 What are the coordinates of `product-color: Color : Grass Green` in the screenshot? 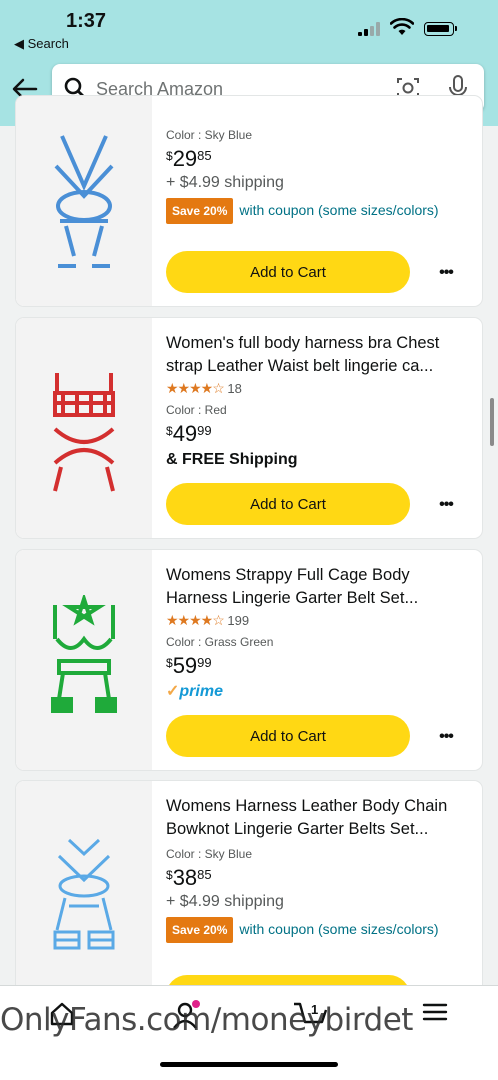 It's located at (220, 642).